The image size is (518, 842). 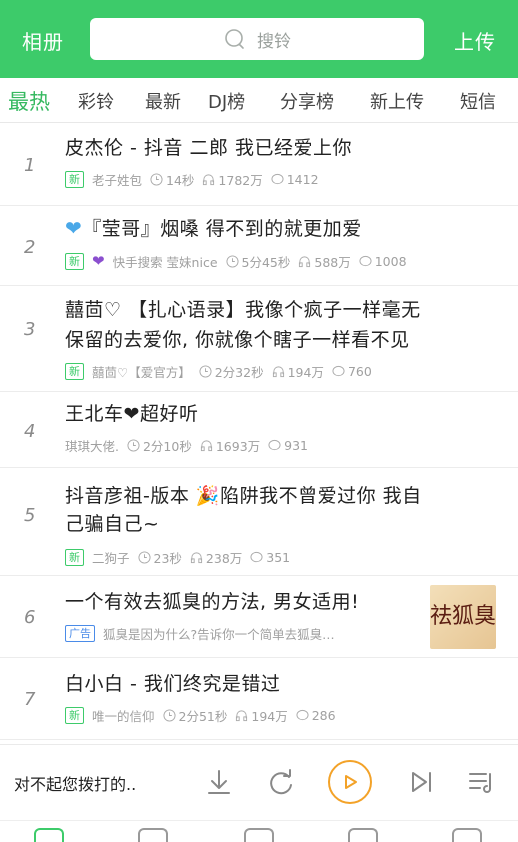 What do you see at coordinates (316, 715) in the screenshot?
I see `comment-count: 286` at bounding box center [316, 715].